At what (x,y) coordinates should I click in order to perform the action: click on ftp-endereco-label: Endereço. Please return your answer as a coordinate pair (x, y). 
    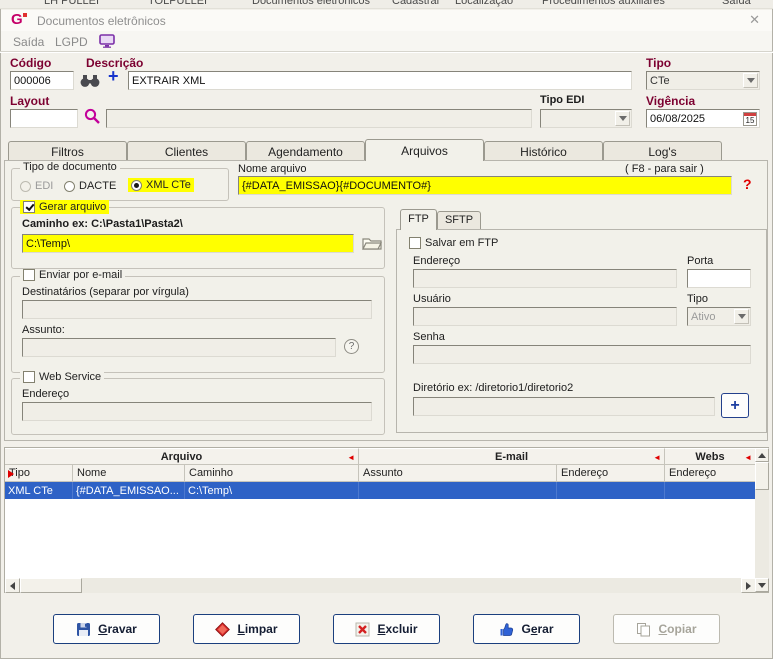
    Looking at the image, I should click on (437, 261).